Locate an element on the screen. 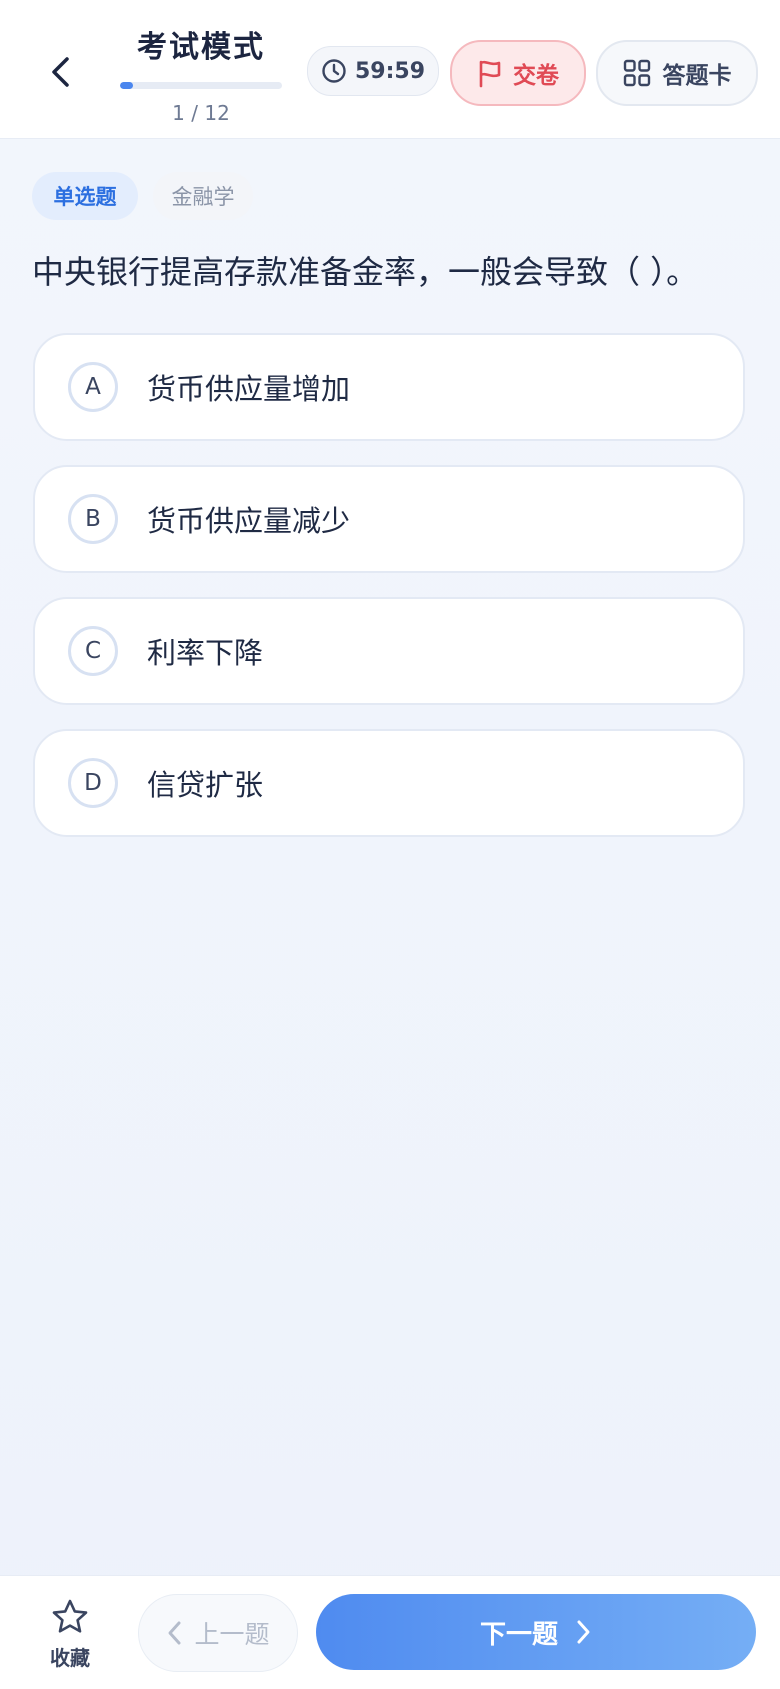  submit-exam-button: 交卷 is located at coordinates (518, 73).